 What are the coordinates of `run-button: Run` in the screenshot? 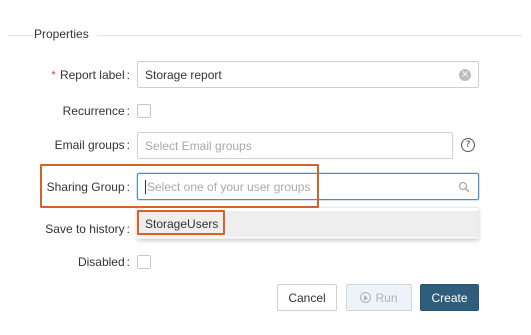 It's located at (379, 297).